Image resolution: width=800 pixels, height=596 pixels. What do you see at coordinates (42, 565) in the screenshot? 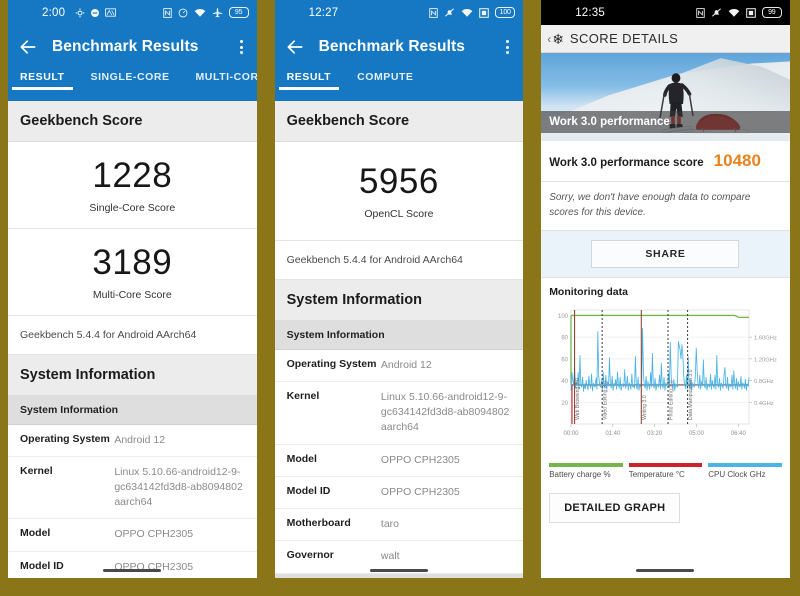
I see `row-key: Model ID` at bounding box center [42, 565].